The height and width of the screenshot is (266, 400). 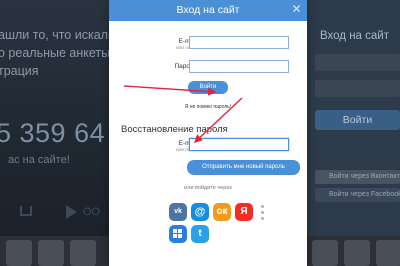 What do you see at coordinates (200, 234) in the screenshot?
I see `twitter-icon: t` at bounding box center [200, 234].